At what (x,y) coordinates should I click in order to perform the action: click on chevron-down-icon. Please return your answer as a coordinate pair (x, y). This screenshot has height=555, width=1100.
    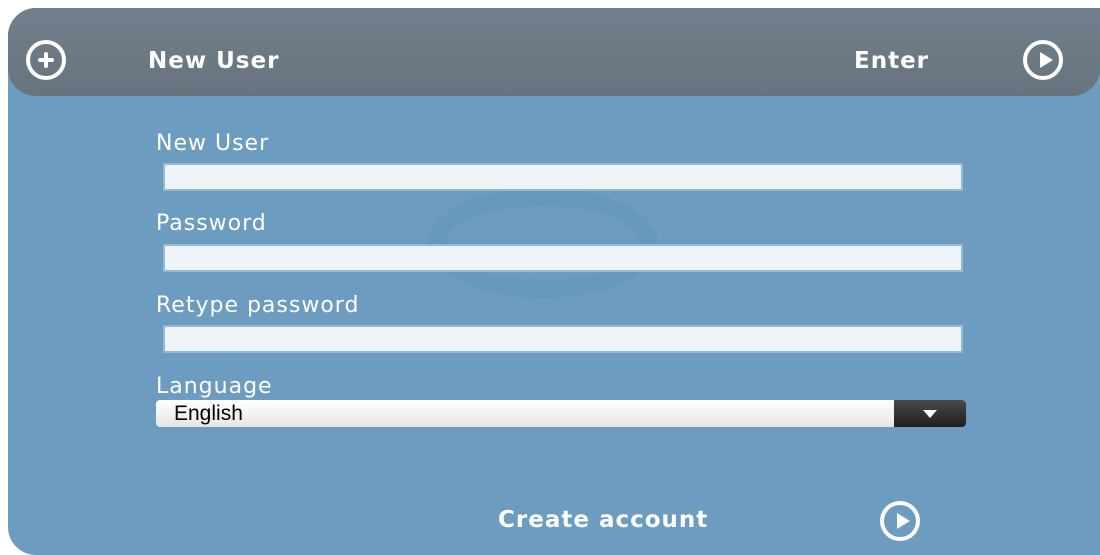
    Looking at the image, I should click on (930, 414).